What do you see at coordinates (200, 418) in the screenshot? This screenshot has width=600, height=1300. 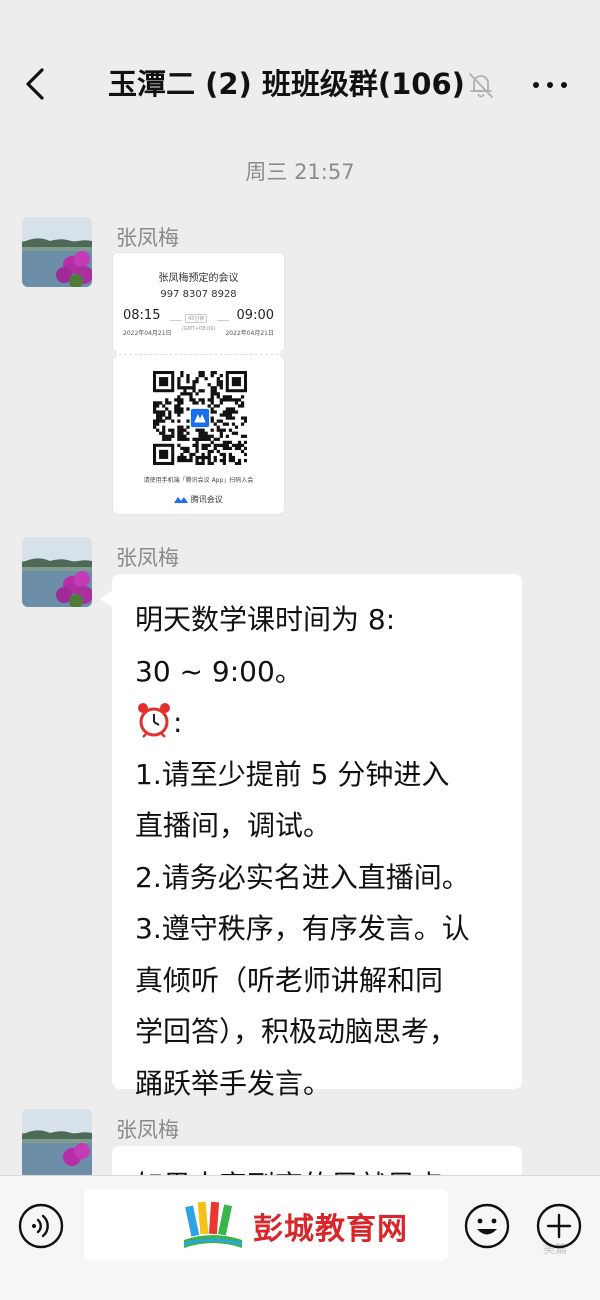 I see `qr-code-icon` at bounding box center [200, 418].